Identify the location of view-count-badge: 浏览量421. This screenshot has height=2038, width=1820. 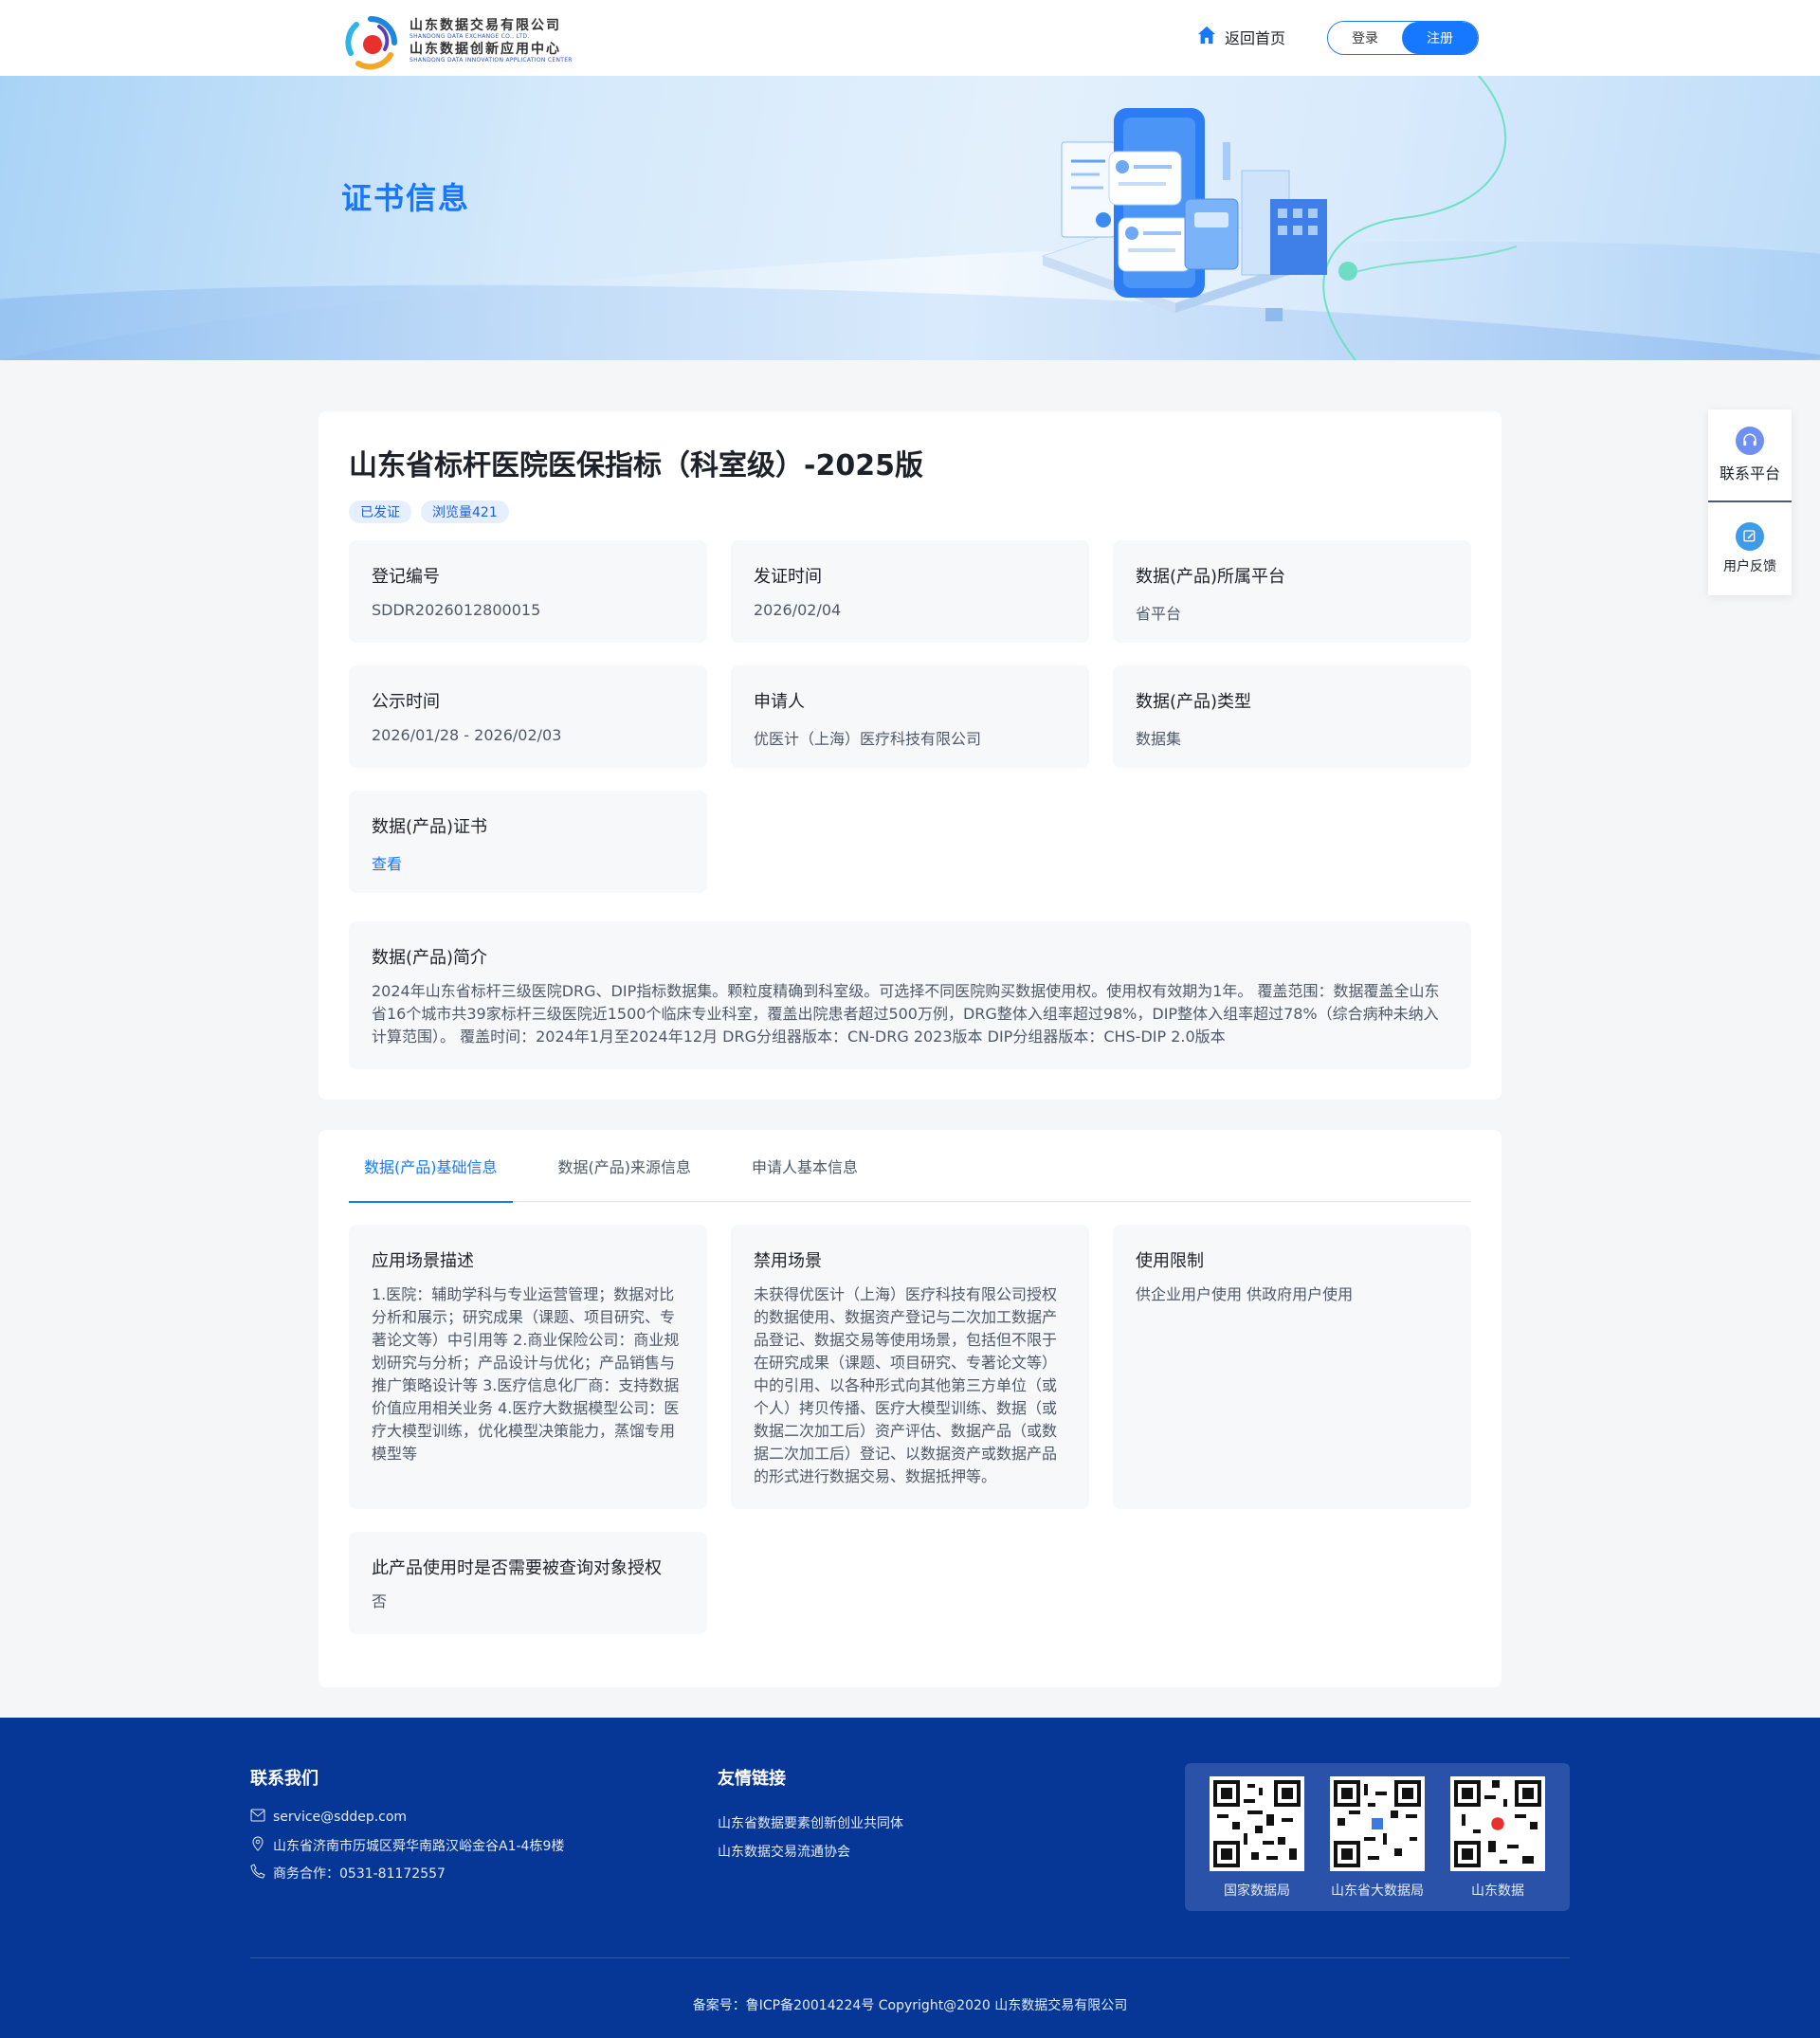
(465, 511).